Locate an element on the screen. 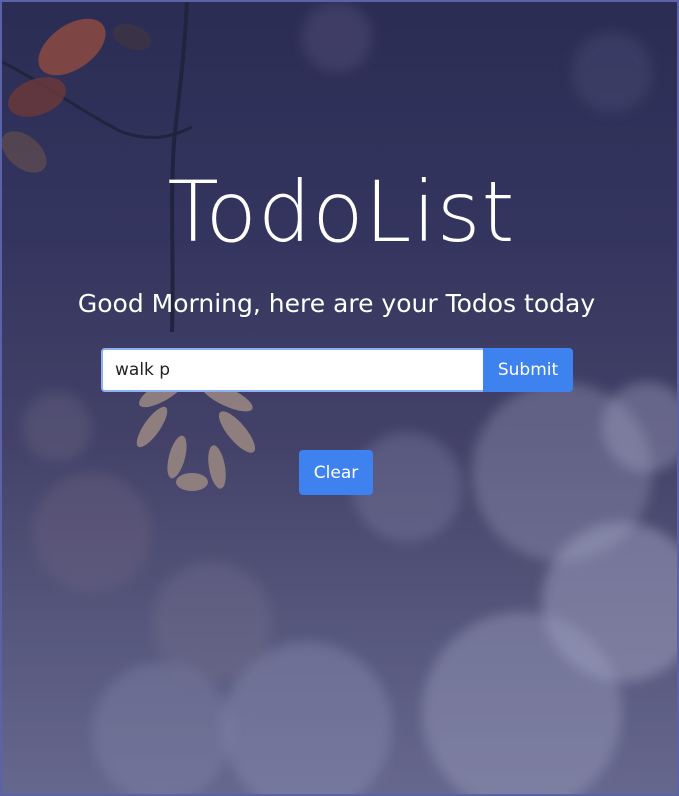  greeting-text: Good Morning, here are your Todos today is located at coordinates (336, 303).